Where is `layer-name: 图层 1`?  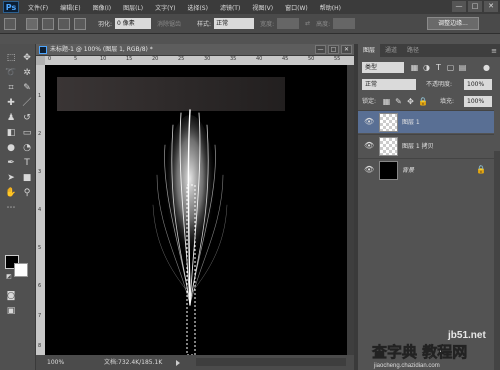
layer-name: 图层 1 is located at coordinates (411, 122).